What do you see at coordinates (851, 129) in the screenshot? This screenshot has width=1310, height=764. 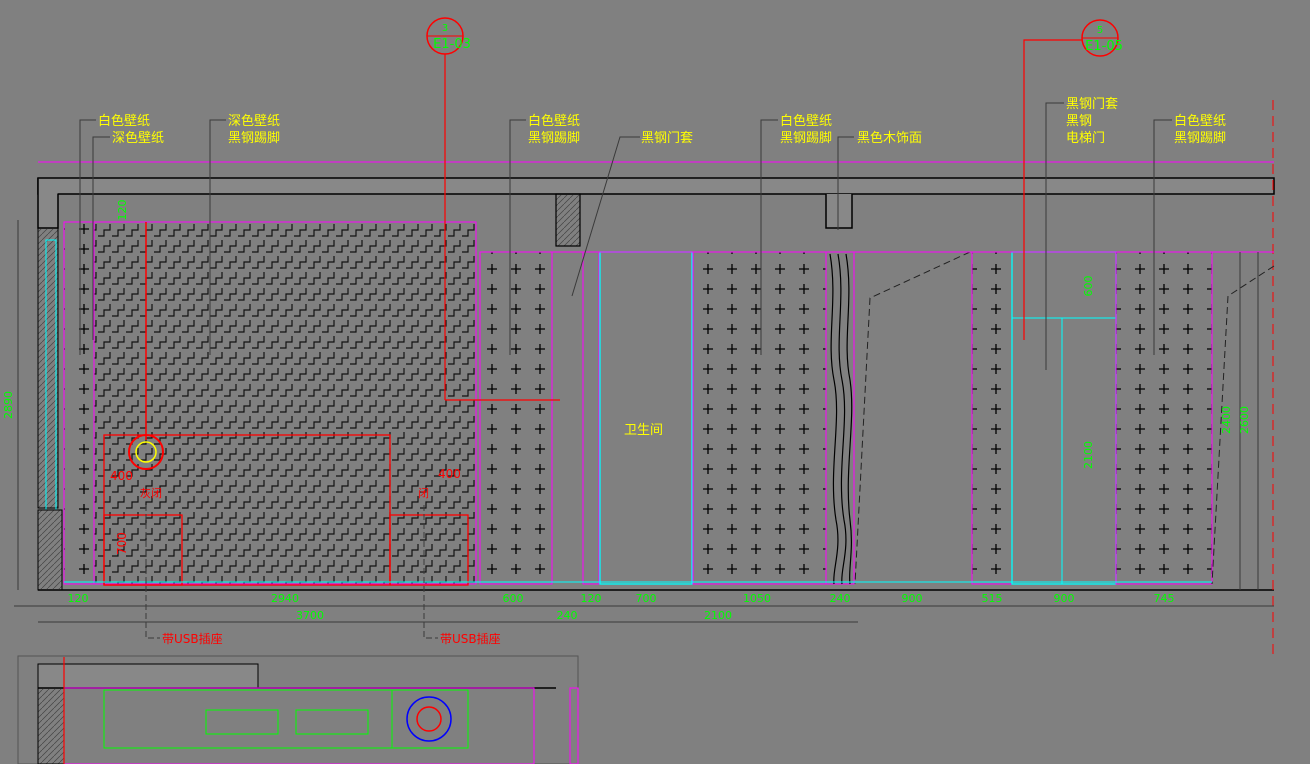 I see `callout-group-5: 白色壁纸 黑钢踢脚 黑色木饰面` at bounding box center [851, 129].